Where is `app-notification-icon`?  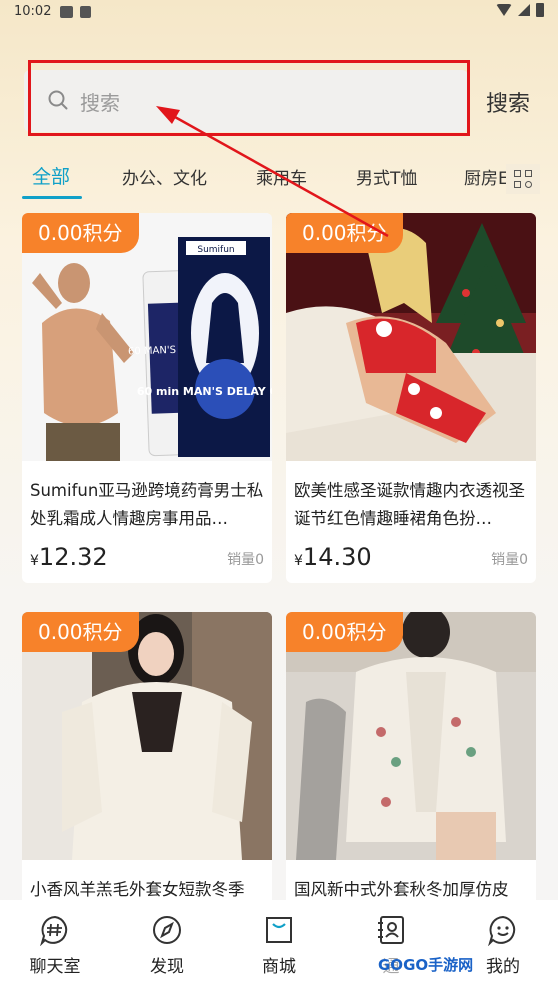 app-notification-icon is located at coordinates (85, 12).